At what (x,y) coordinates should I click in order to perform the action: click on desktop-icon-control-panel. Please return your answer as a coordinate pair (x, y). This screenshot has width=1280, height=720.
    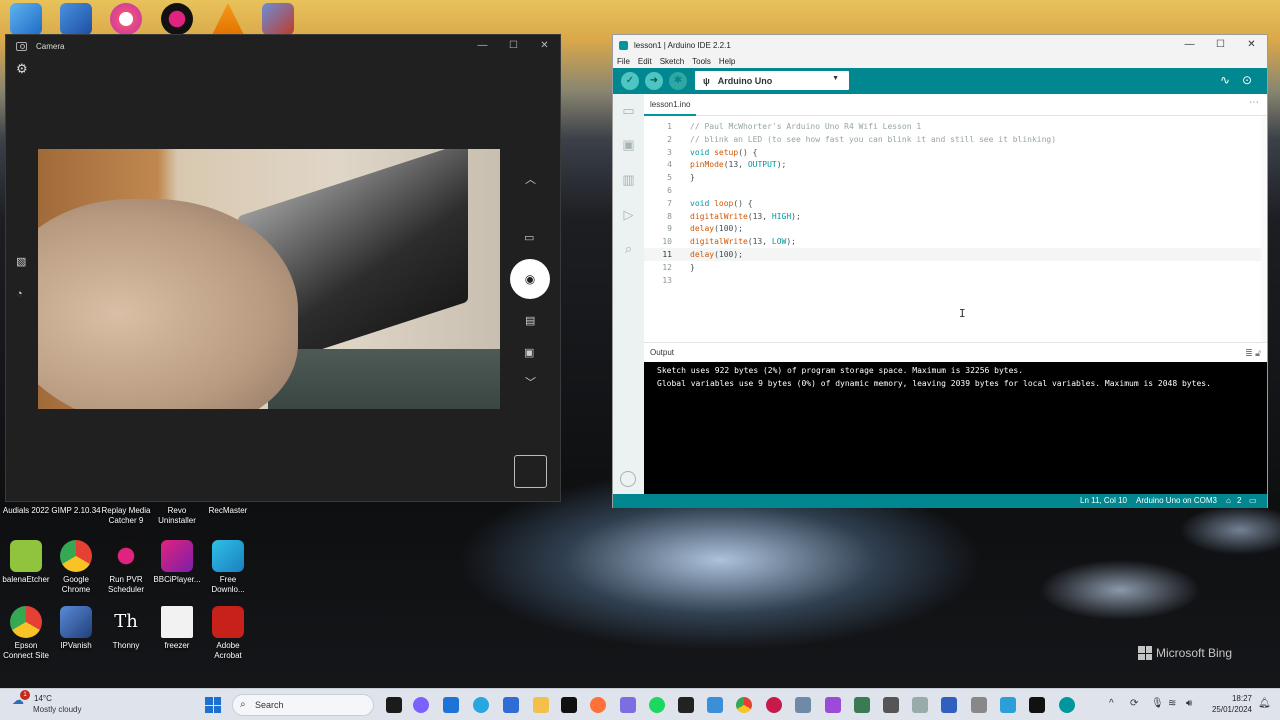
    Looking at the image, I should click on (26, 20).